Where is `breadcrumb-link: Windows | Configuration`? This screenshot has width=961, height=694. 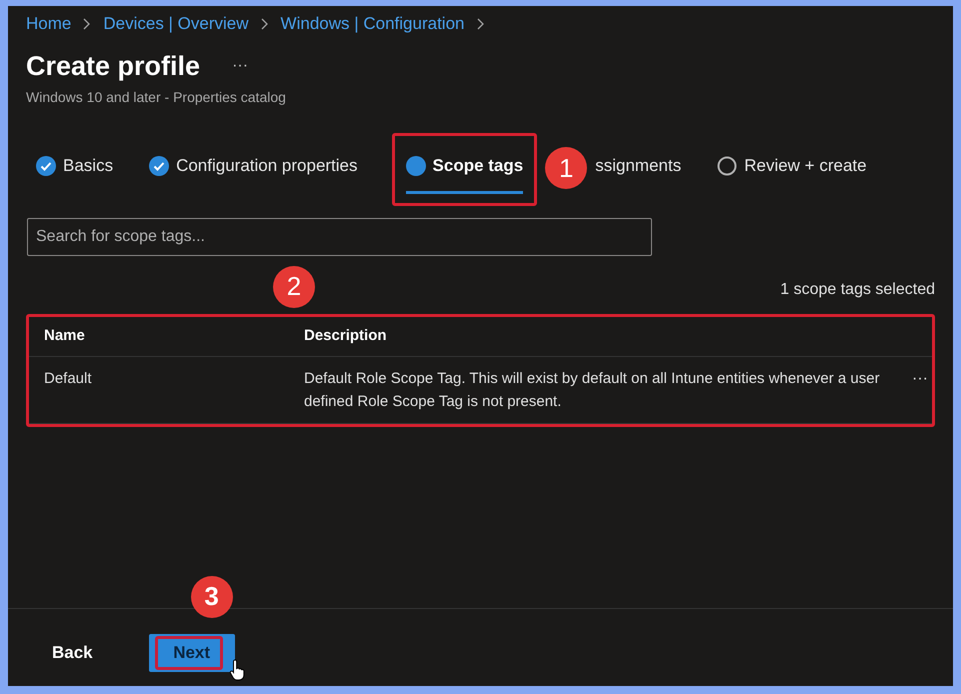
breadcrumb-link: Windows | Configuration is located at coordinates (372, 24).